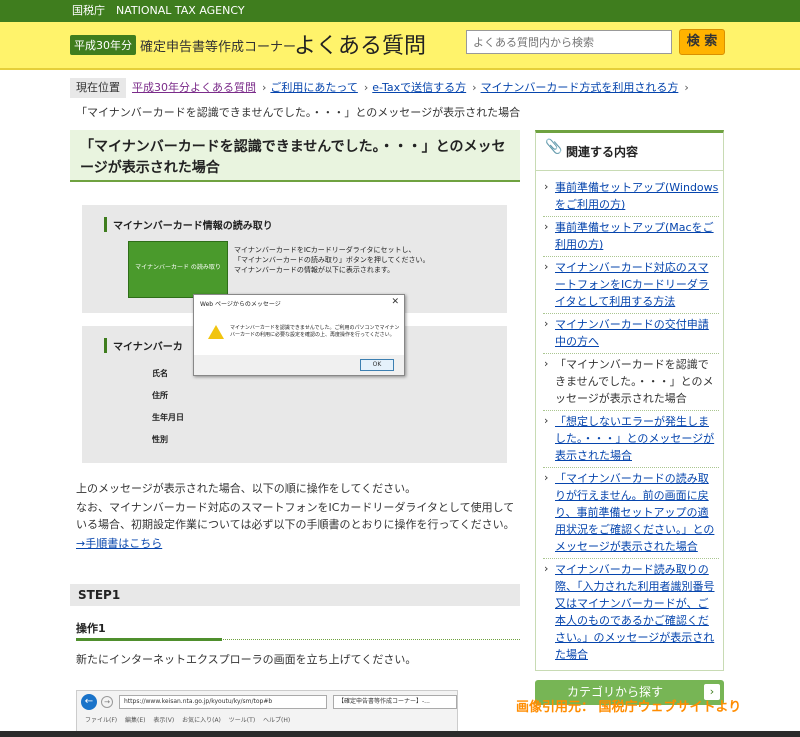 The image size is (800, 737). Describe the element at coordinates (569, 42) in the screenshot. I see `search-input` at that location.